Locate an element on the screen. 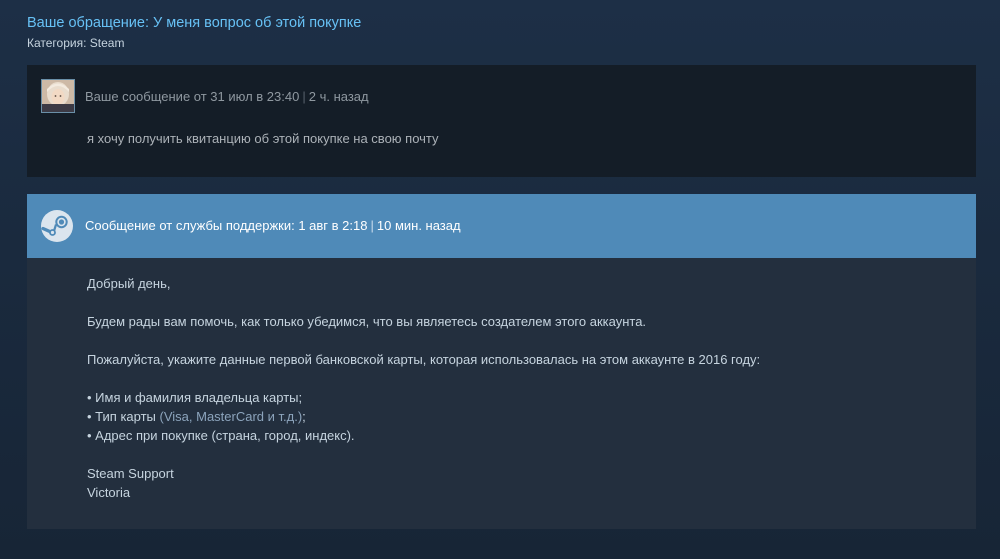 The width and height of the screenshot is (1000, 559). user-avatar is located at coordinates (58, 96).